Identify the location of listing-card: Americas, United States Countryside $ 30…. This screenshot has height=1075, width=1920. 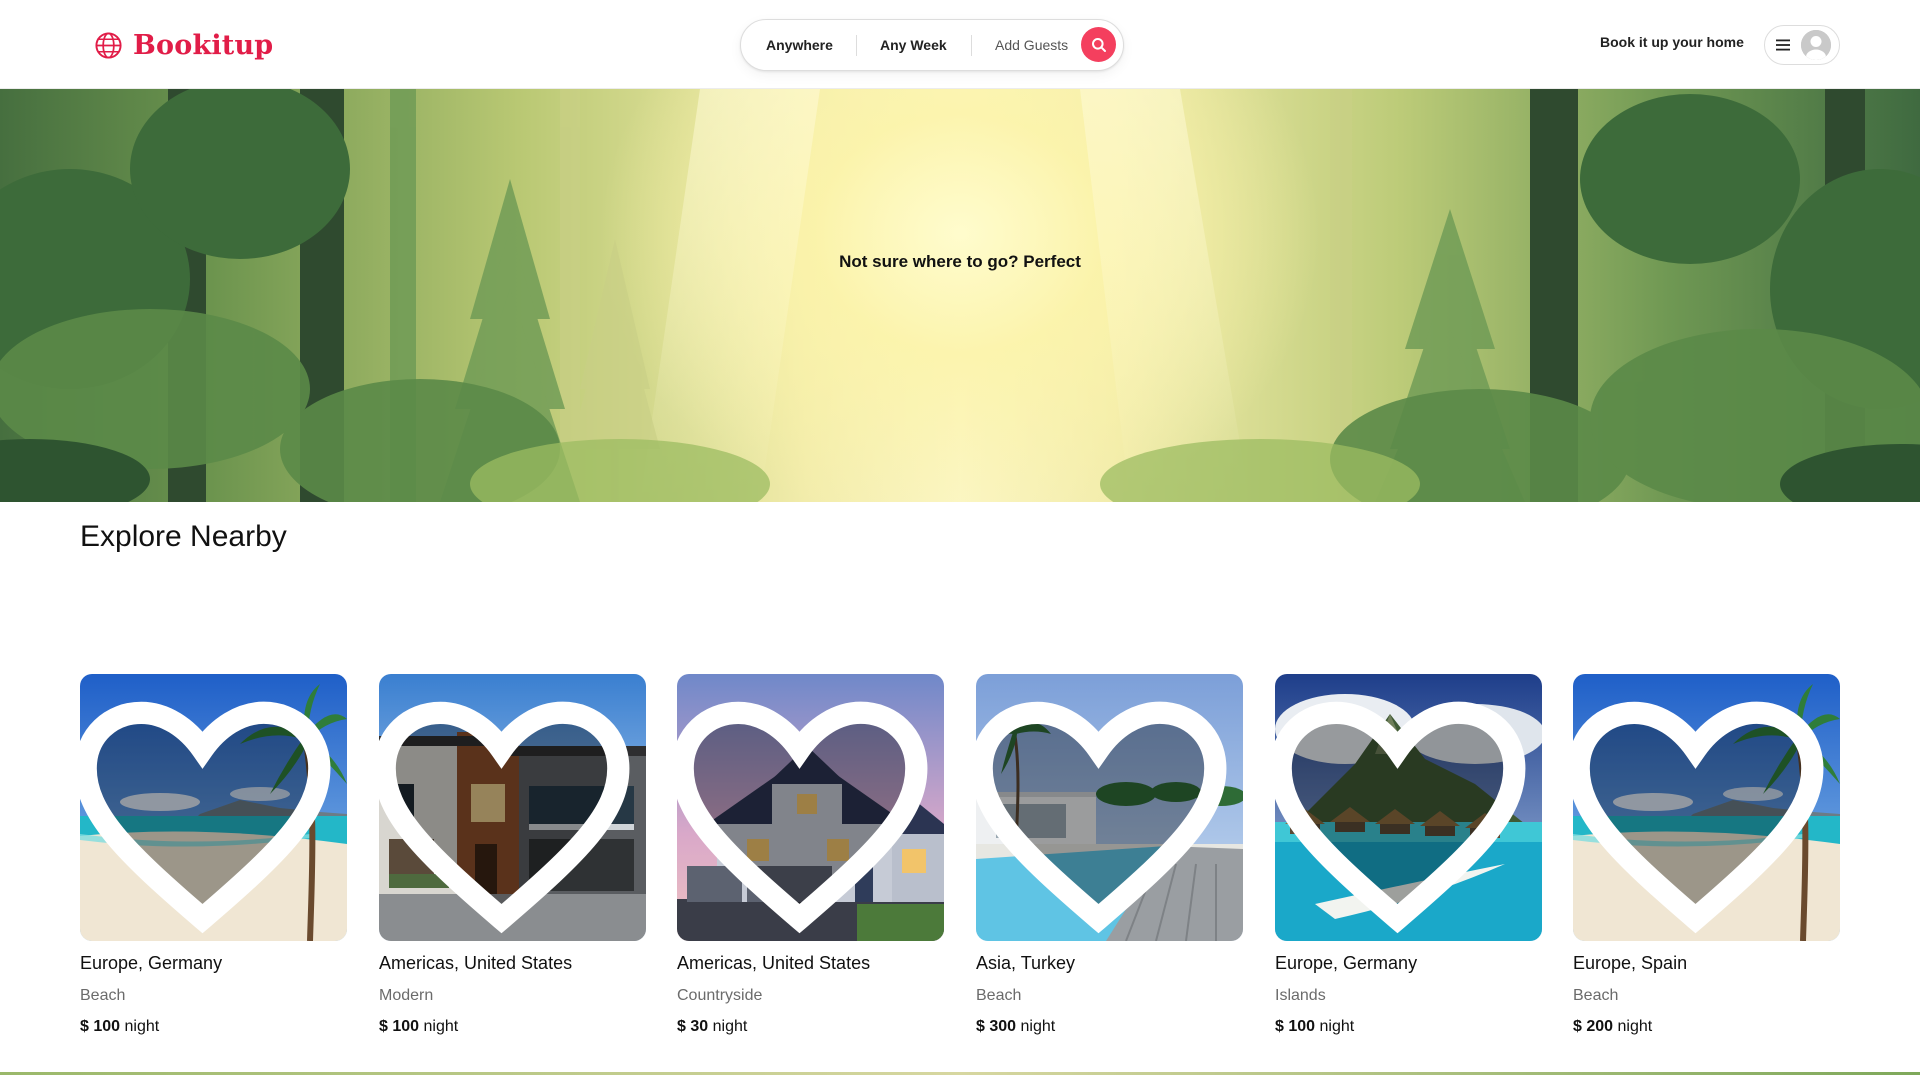
(810, 860).